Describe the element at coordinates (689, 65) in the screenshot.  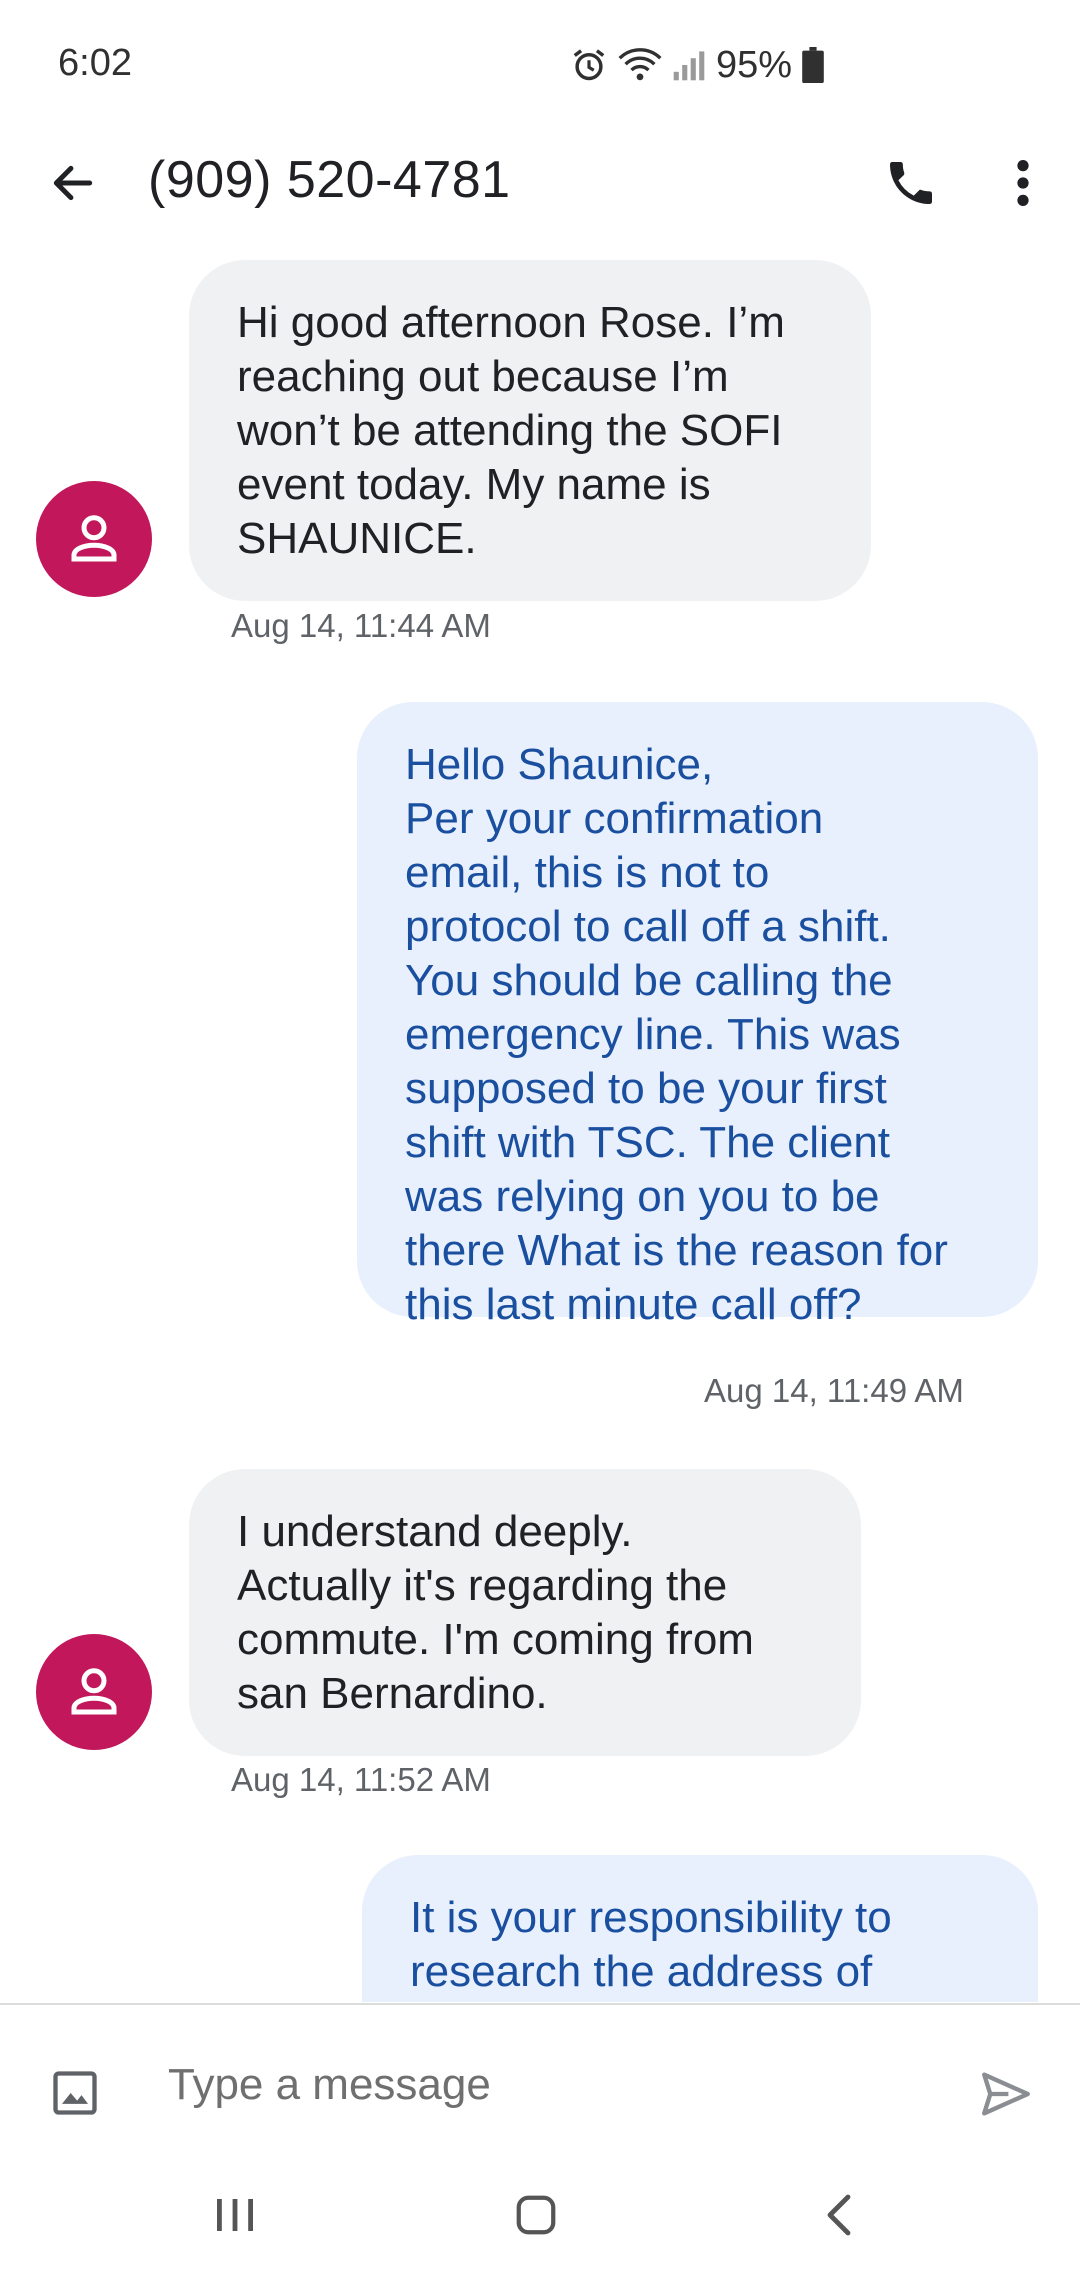
I see `signal-icon` at that location.